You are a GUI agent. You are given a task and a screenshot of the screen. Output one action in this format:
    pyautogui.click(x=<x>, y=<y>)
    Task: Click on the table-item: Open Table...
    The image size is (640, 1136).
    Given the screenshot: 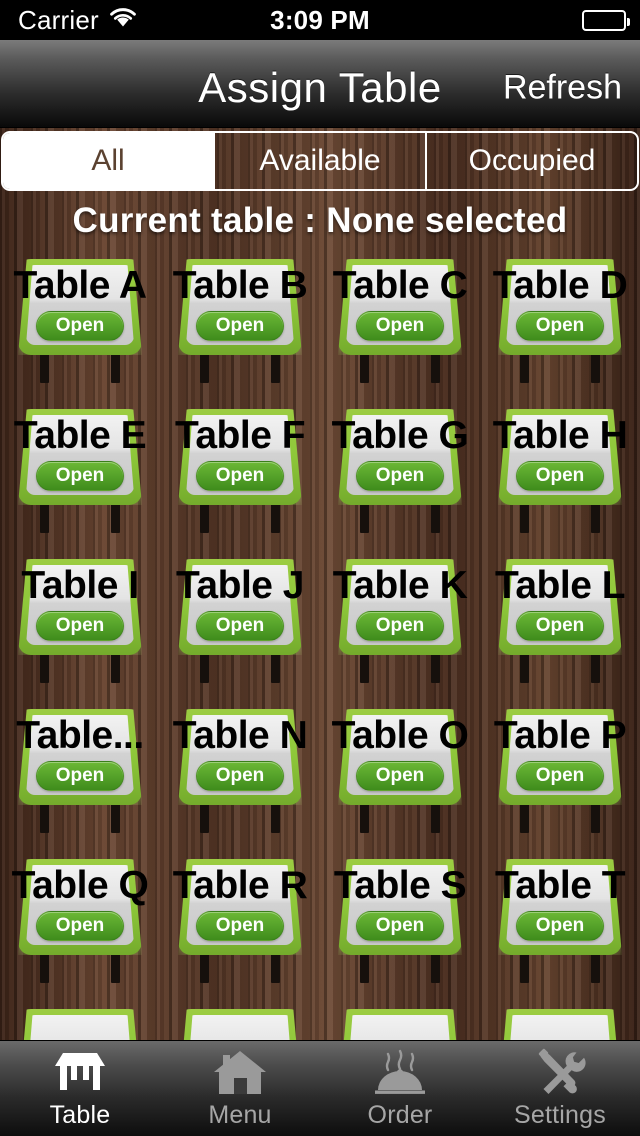 What is the action you would take?
    pyautogui.click(x=80, y=779)
    